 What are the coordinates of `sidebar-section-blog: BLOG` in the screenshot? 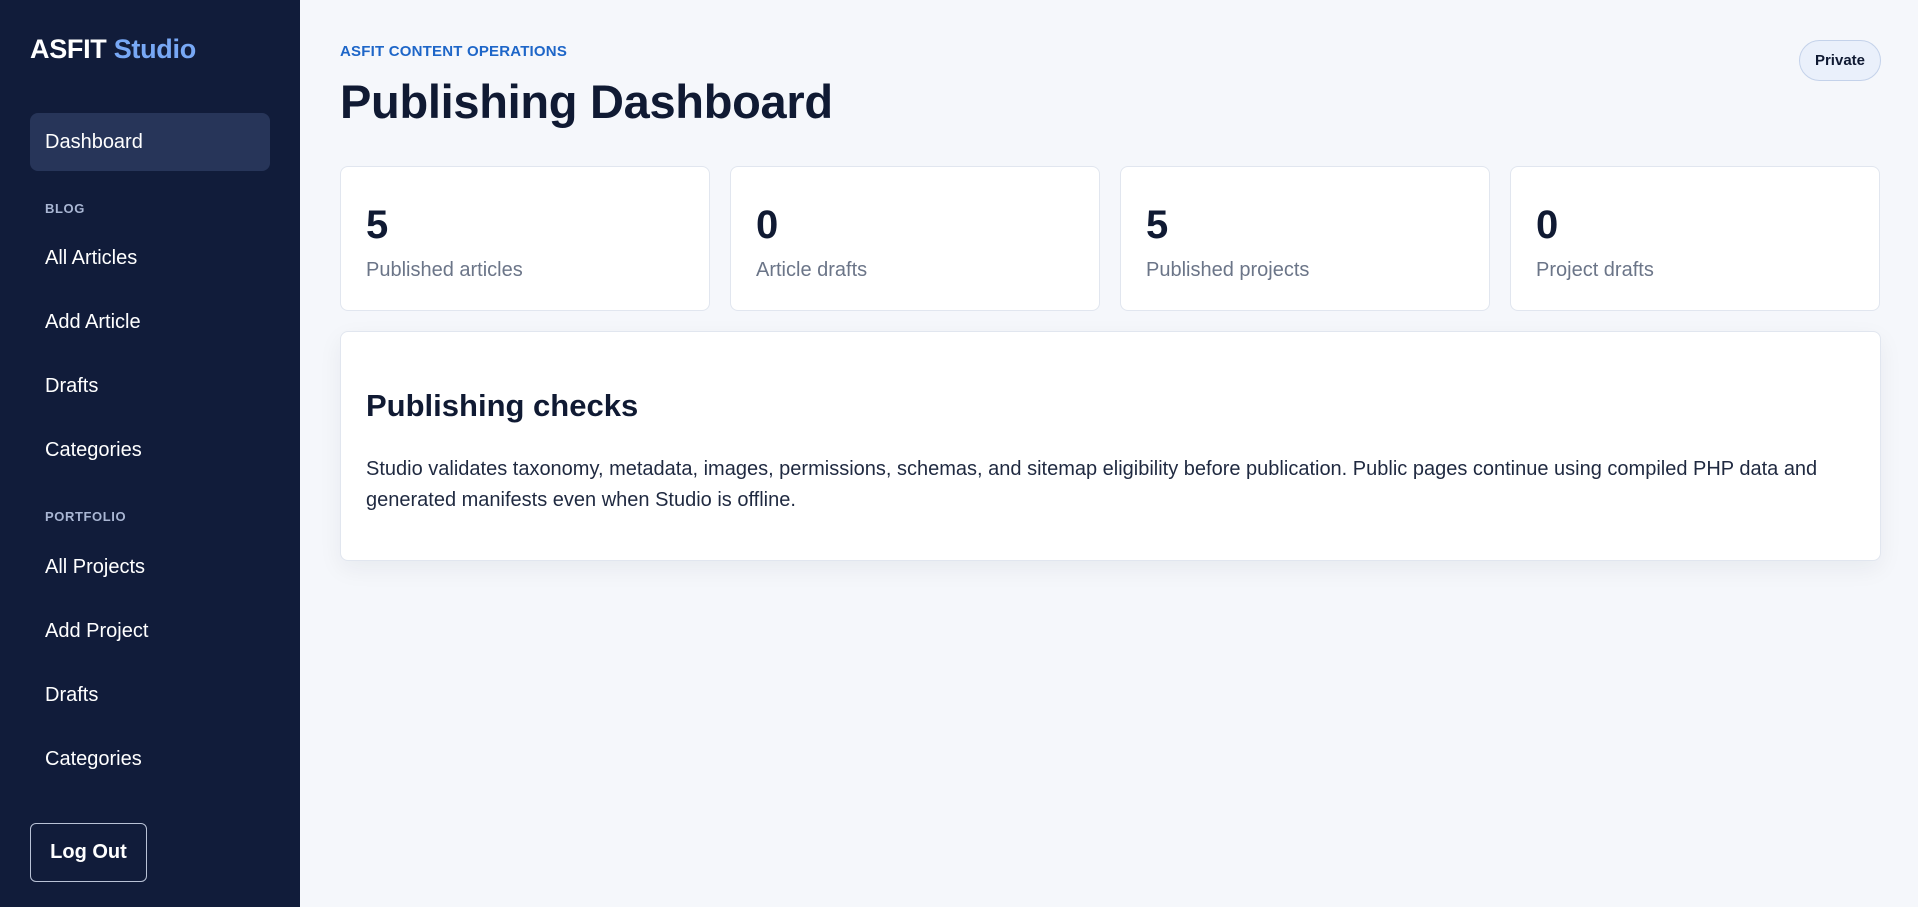 It's located at (65, 208).